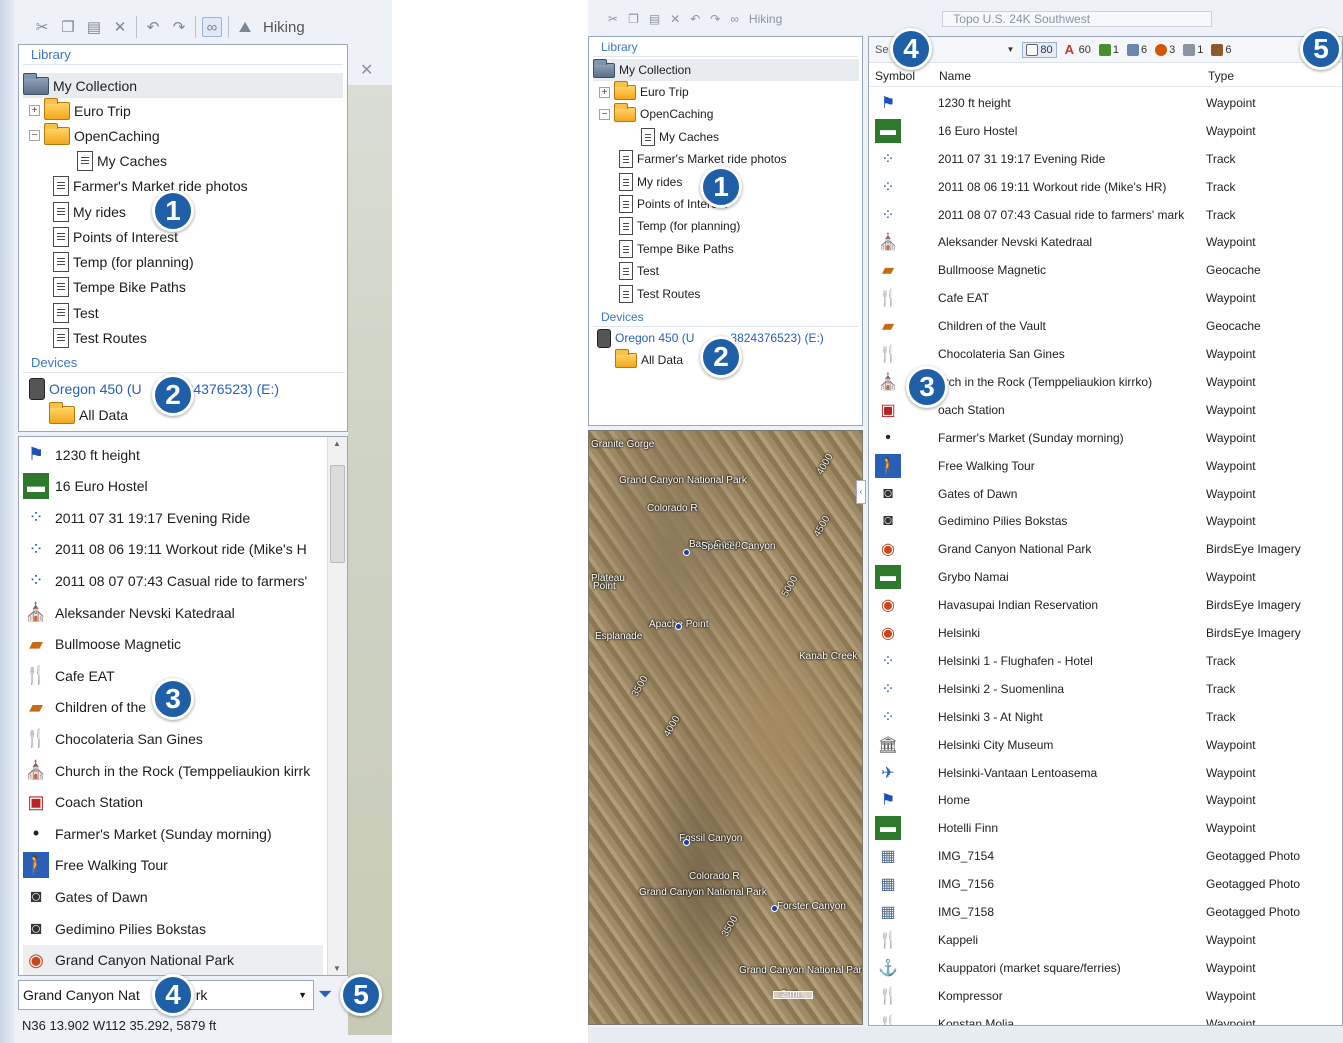 The width and height of the screenshot is (1343, 1043). I want to click on column-header-symbol: Symbol, so click(895, 76).